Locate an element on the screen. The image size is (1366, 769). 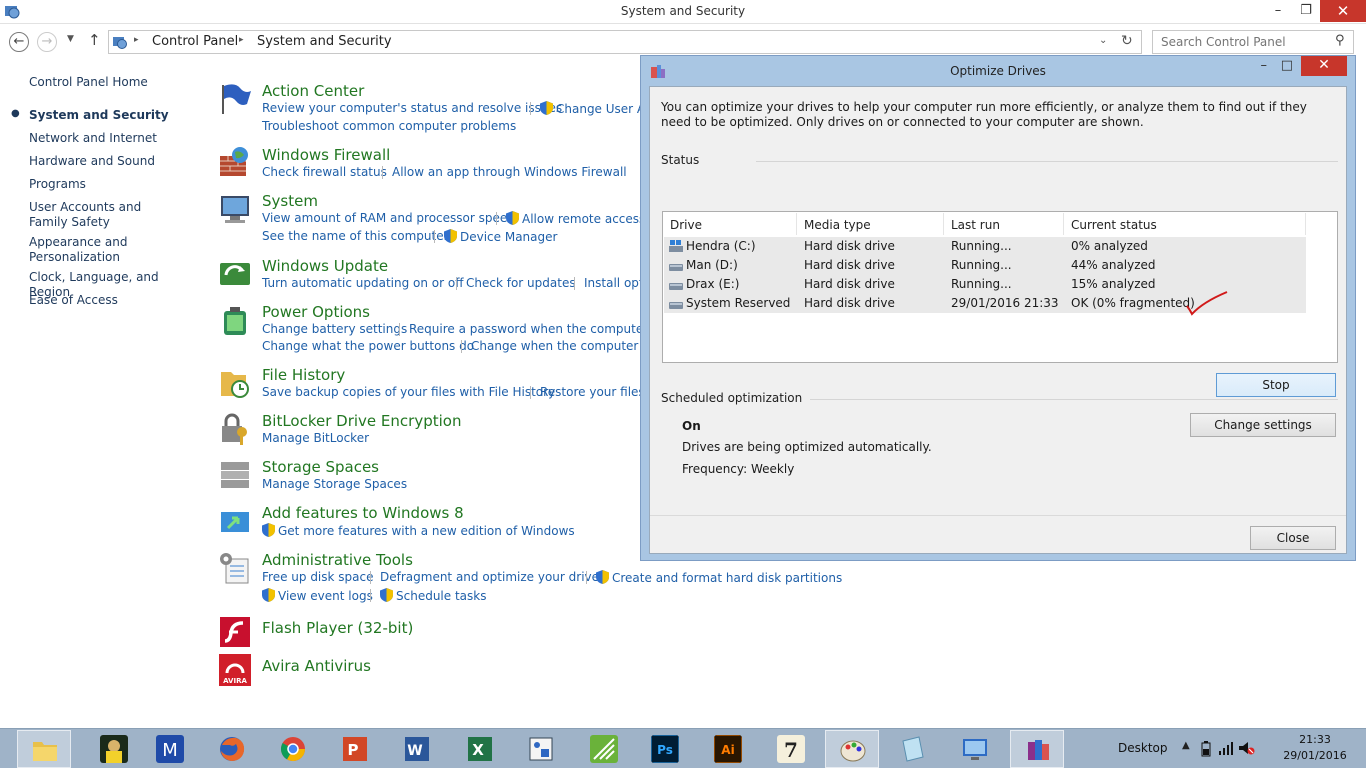
defragment-link: Defragment and optimize your drives is located at coordinates (492, 577).